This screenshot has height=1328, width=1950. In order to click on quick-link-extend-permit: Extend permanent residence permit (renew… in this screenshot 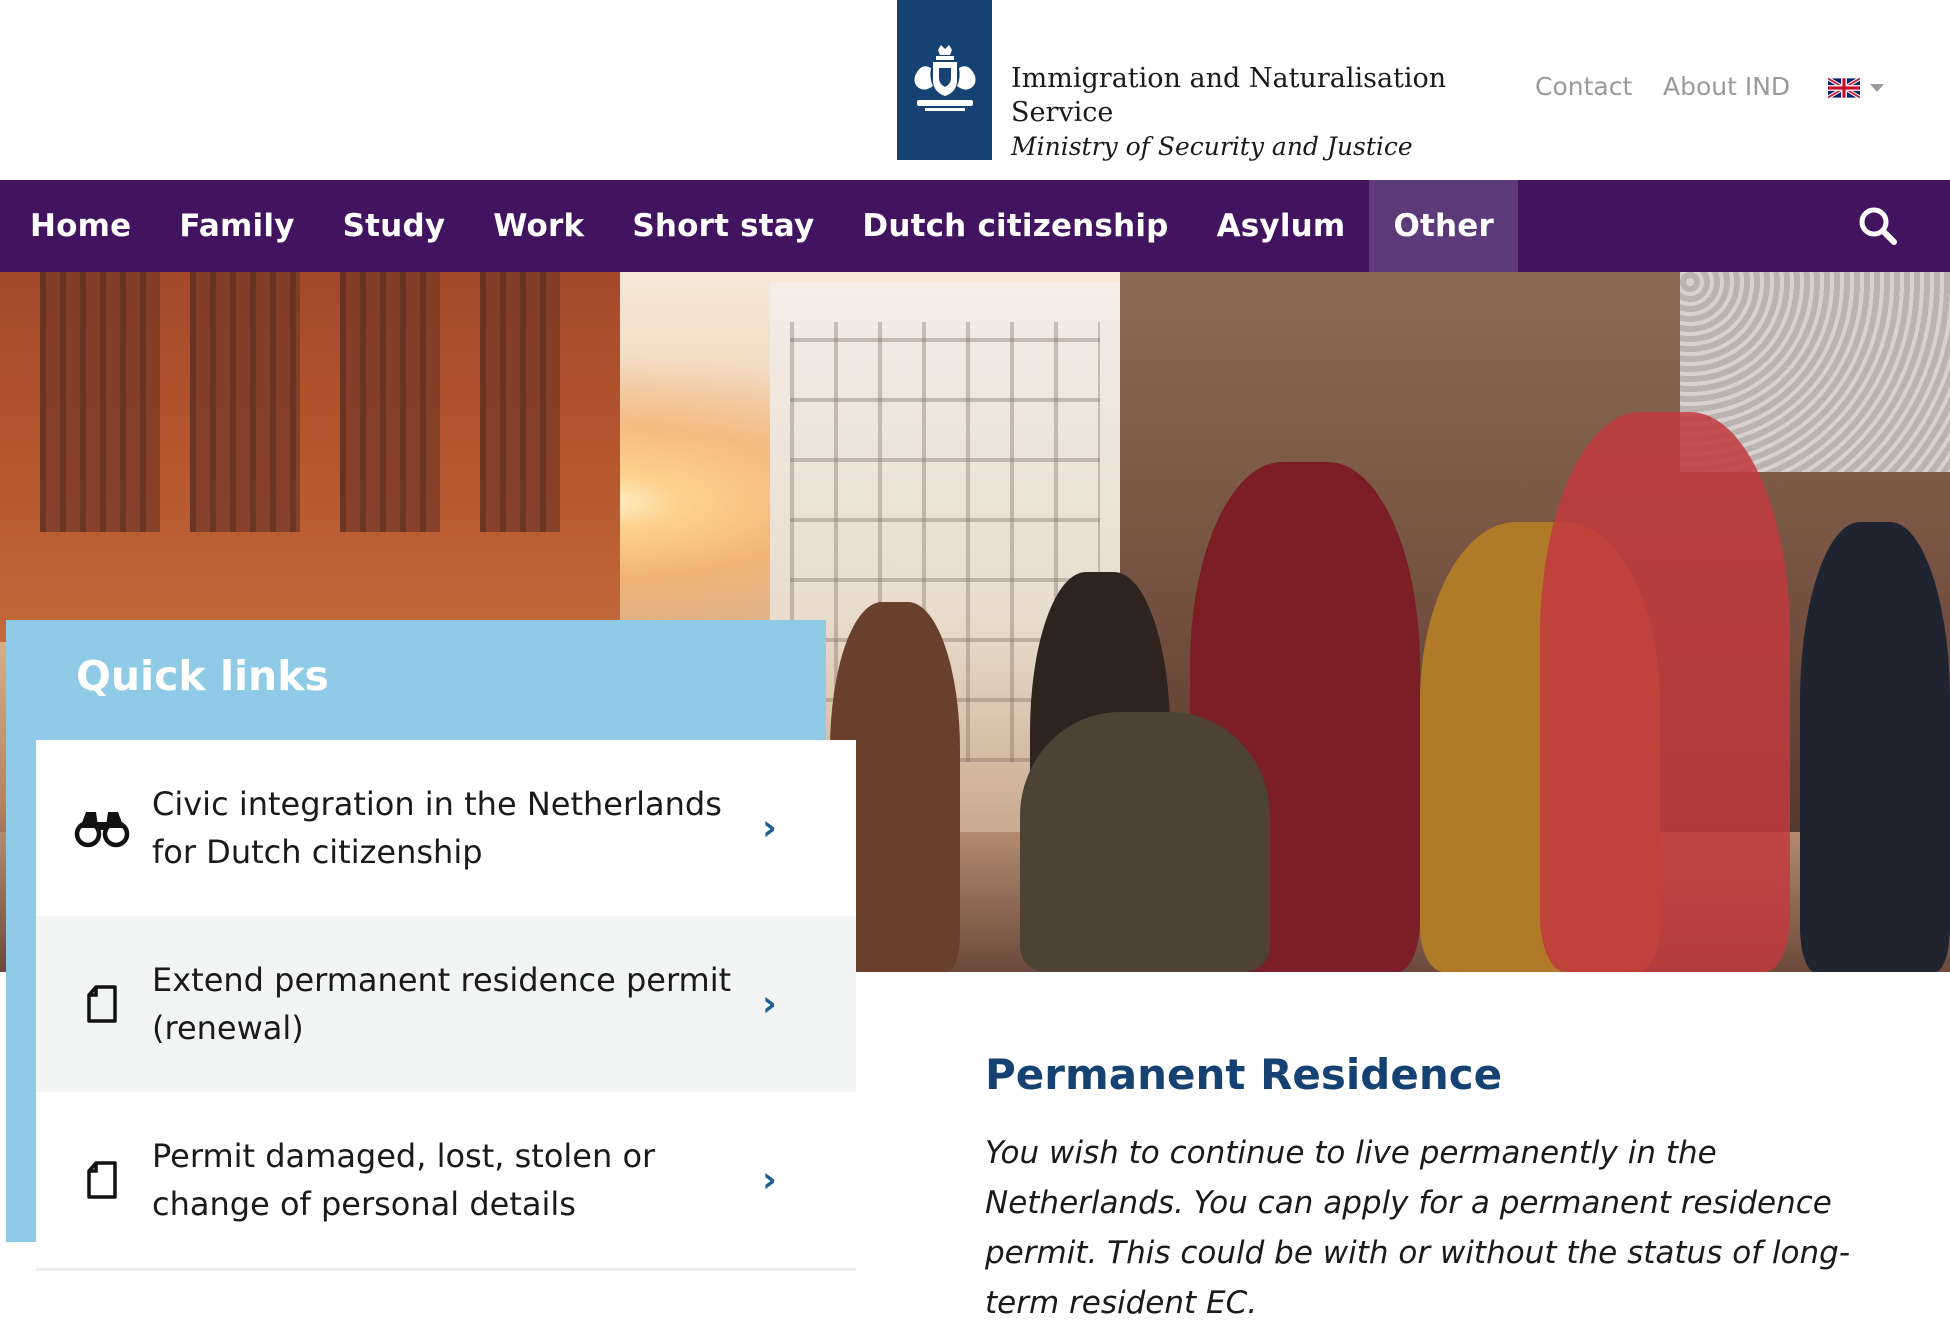, I will do `click(446, 1004)`.